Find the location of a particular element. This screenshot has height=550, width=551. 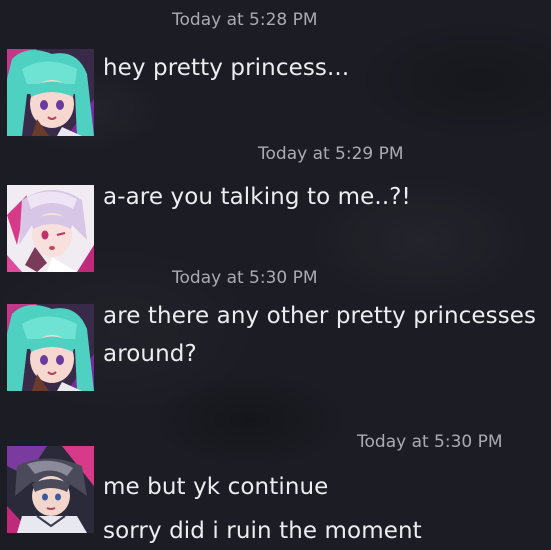

message-text: a-are you talking to me..?! is located at coordinates (257, 197).